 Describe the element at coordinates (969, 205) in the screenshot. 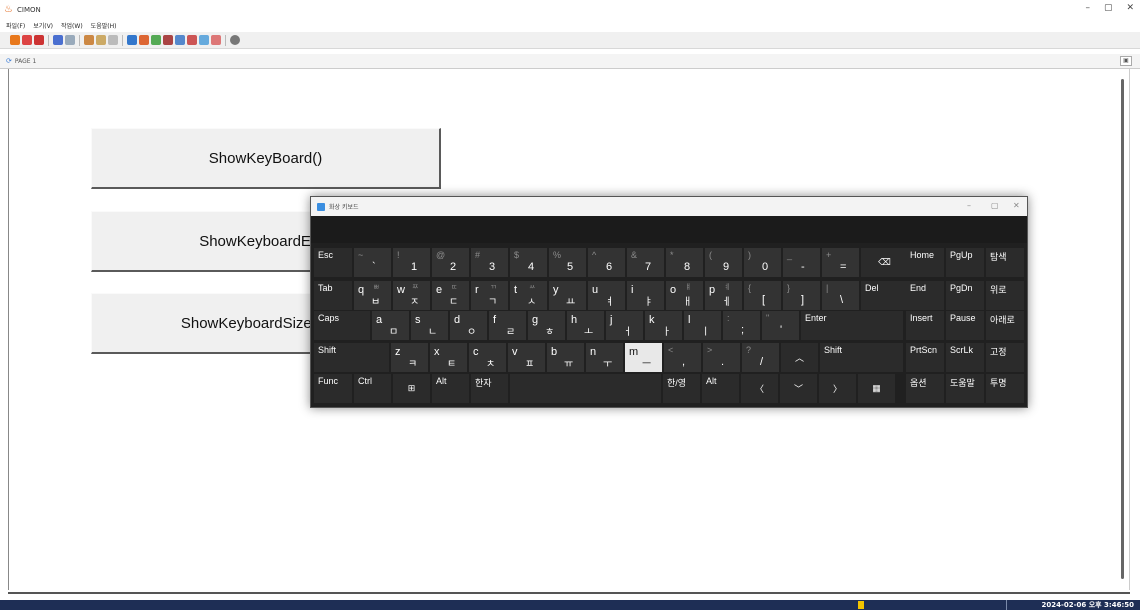

I see `osk-minimize-icon: –` at that location.